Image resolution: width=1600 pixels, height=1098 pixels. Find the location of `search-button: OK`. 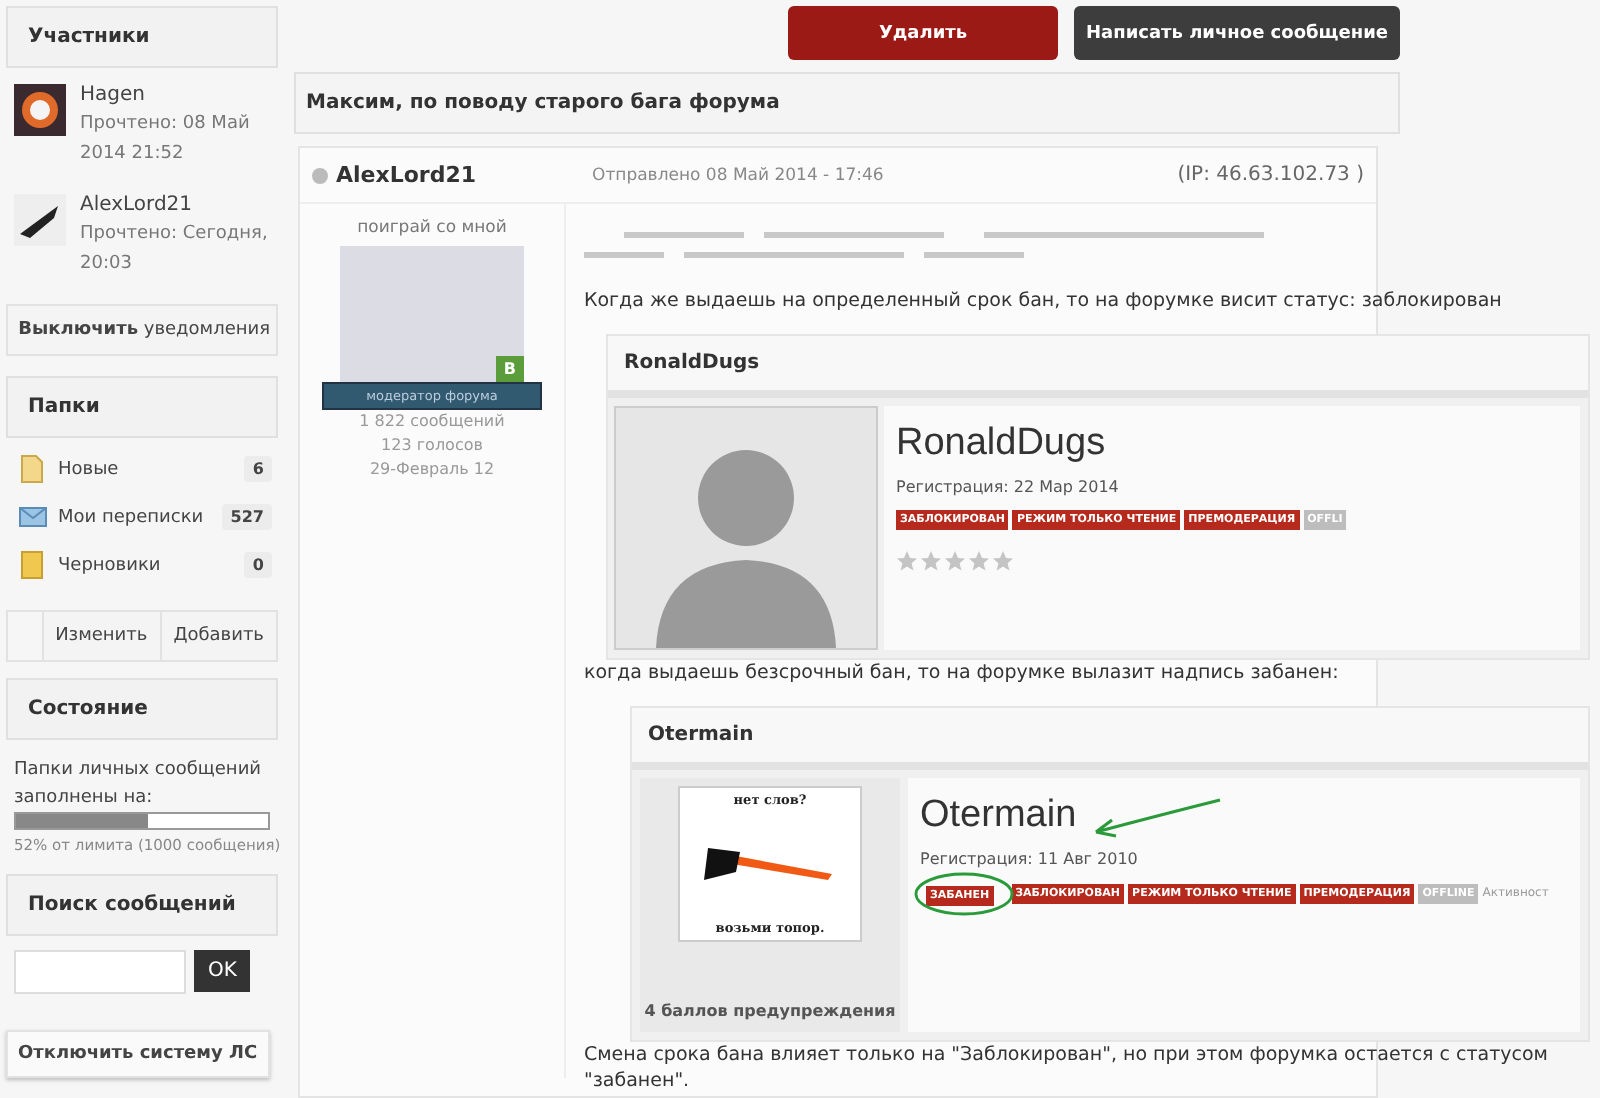

search-button: OK is located at coordinates (222, 971).